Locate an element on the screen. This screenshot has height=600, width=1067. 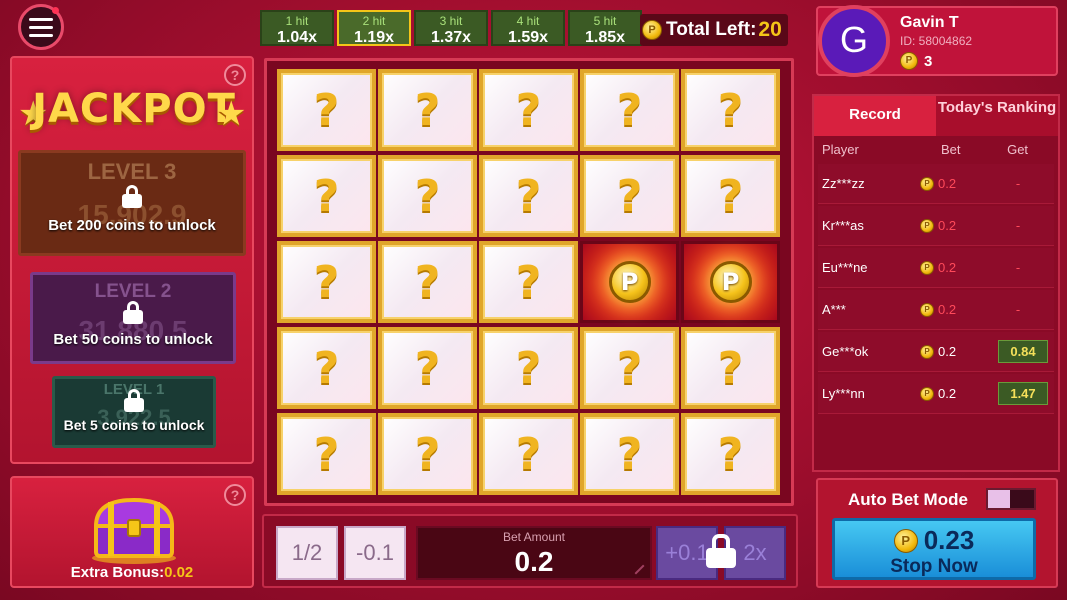
table-row: Eu***ne P 0.2 - is located at coordinates (936, 268).